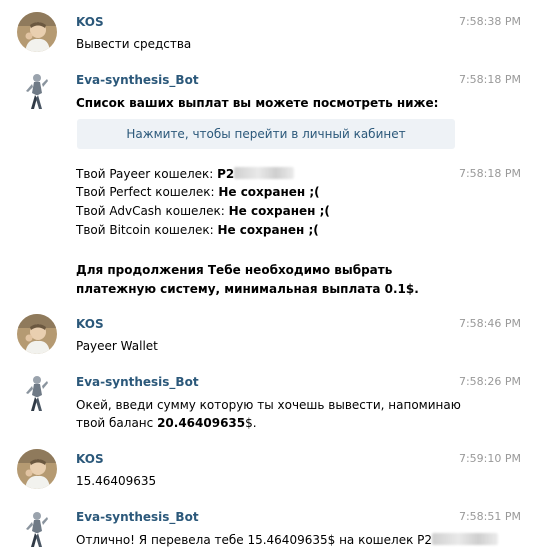  I want to click on message-text: Payeer Wallet, so click(117, 346).